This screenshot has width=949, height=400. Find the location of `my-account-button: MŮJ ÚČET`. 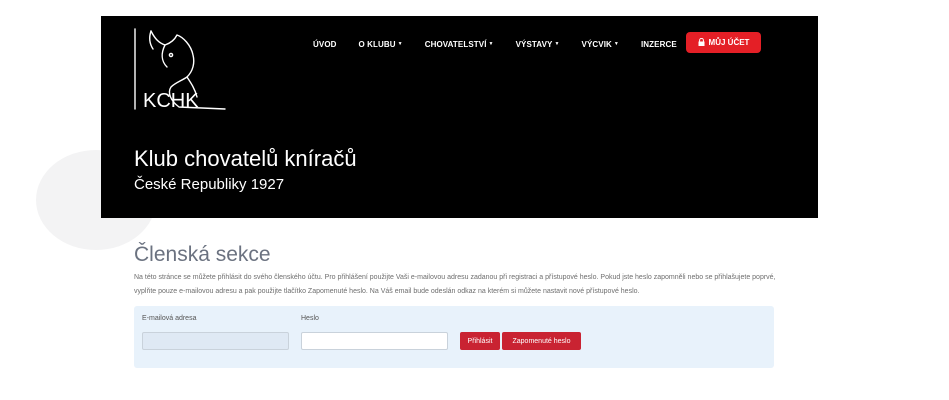

my-account-button: MŮJ ÚČET is located at coordinates (723, 42).